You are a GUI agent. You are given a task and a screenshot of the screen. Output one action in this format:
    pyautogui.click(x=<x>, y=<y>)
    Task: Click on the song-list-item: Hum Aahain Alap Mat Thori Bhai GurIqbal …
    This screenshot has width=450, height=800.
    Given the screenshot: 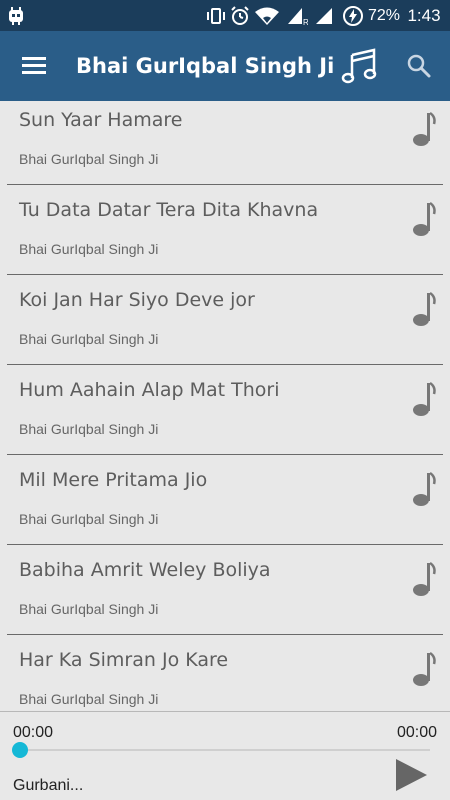 What is the action you would take?
    pyautogui.click(x=225, y=404)
    